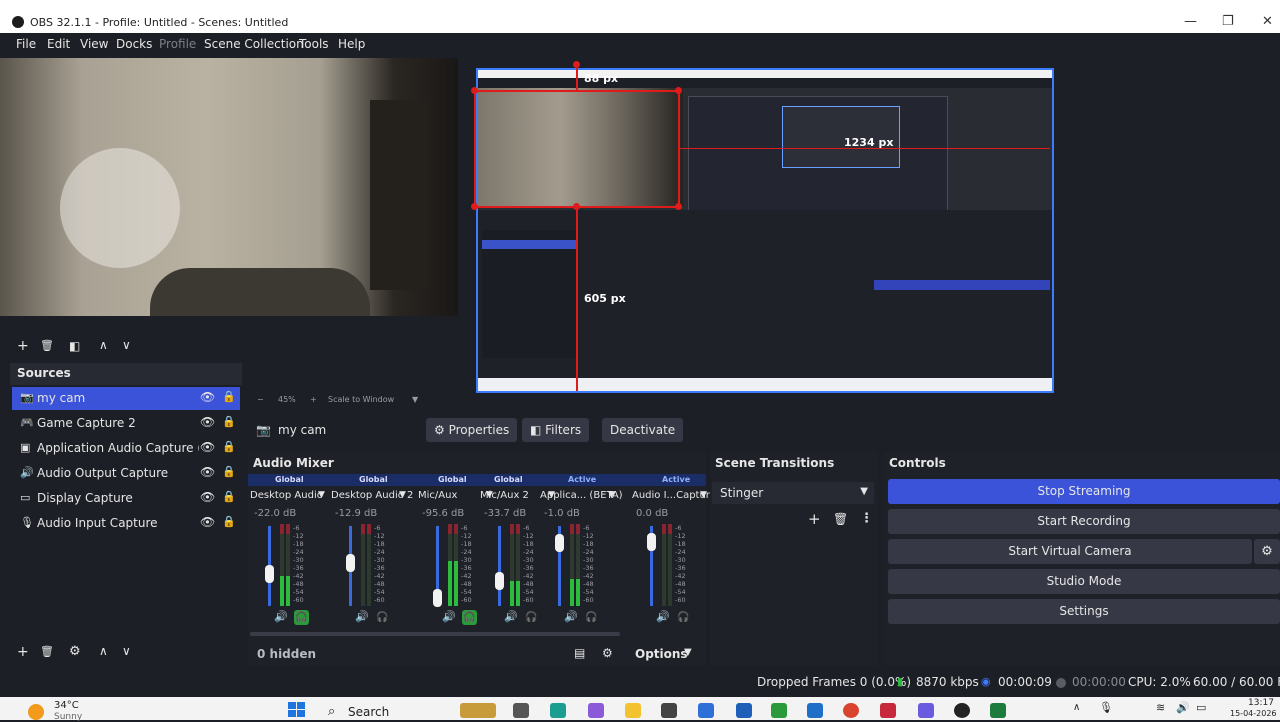 This screenshot has width=1280, height=722. Describe the element at coordinates (23, 346) in the screenshot. I see `add-scene-icon: +` at that location.